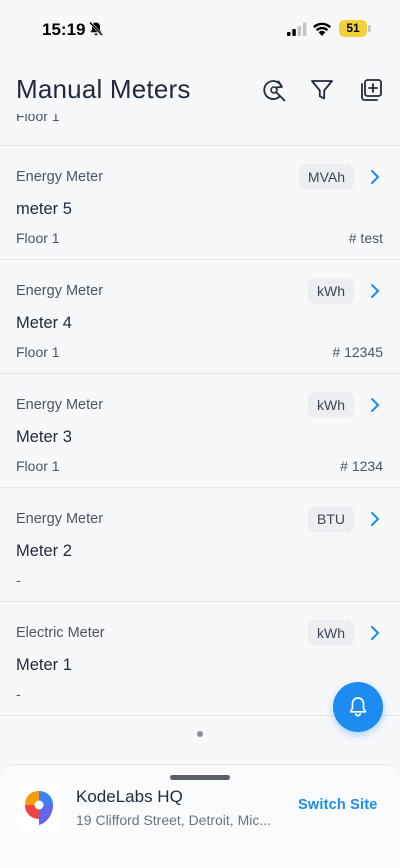 This screenshot has height=868, width=400. I want to click on page-header: Manual Meters, so click(200, 89).